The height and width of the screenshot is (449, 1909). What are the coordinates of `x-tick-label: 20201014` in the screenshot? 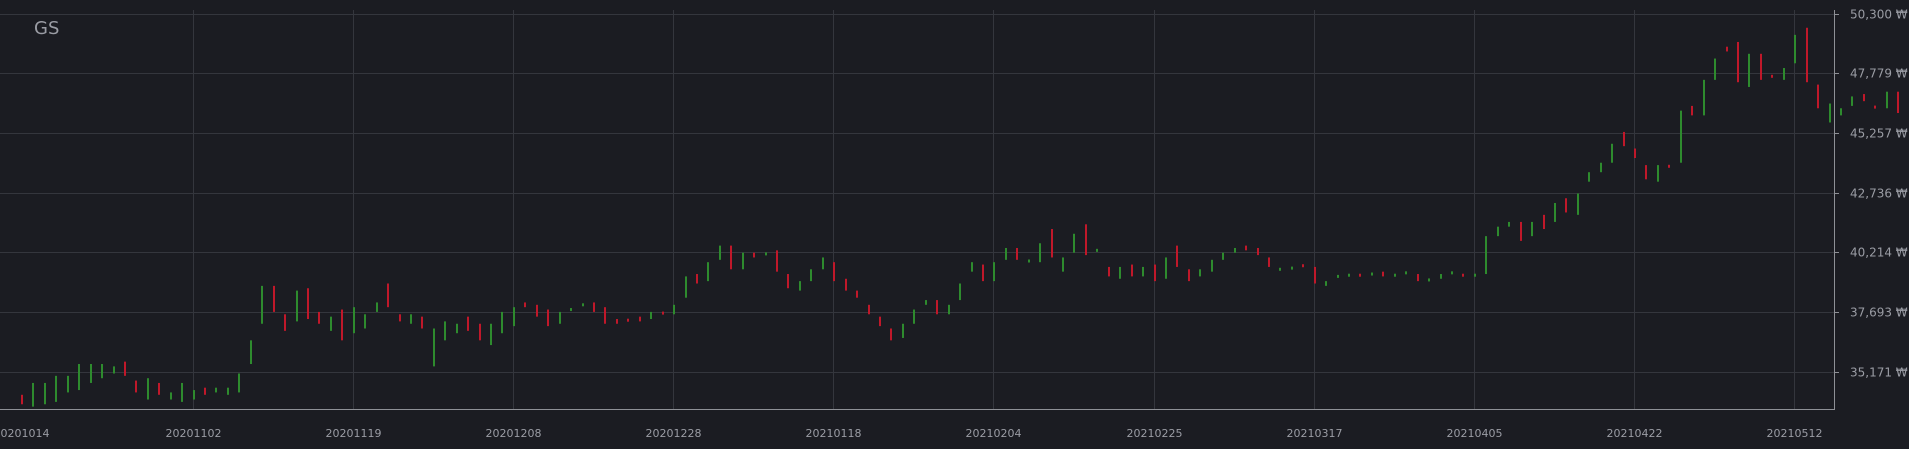 It's located at (25, 433).